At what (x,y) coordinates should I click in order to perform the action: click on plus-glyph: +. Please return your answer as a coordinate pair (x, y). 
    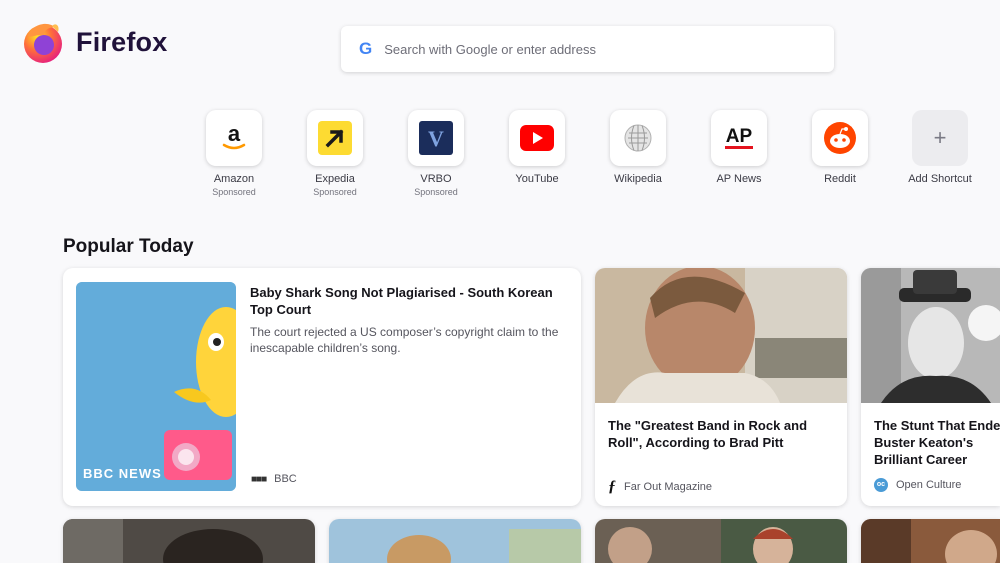
    Looking at the image, I should click on (940, 137).